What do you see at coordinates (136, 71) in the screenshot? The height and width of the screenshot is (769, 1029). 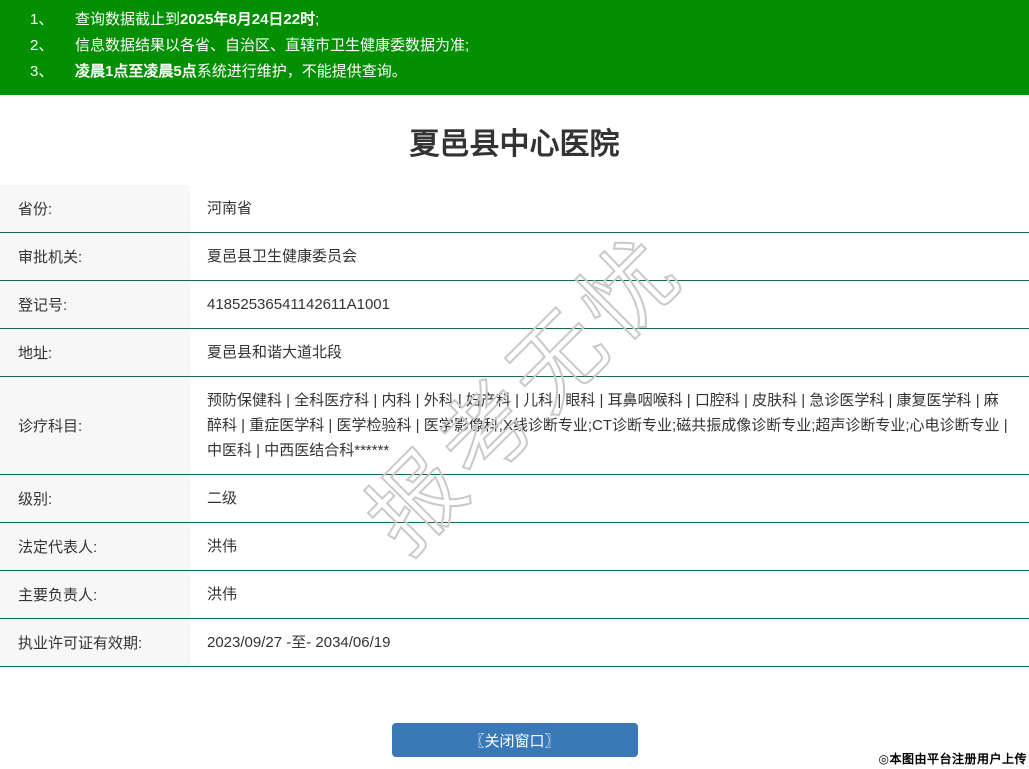 I see `notice-text-segment: 凌晨1点至凌晨5点` at bounding box center [136, 71].